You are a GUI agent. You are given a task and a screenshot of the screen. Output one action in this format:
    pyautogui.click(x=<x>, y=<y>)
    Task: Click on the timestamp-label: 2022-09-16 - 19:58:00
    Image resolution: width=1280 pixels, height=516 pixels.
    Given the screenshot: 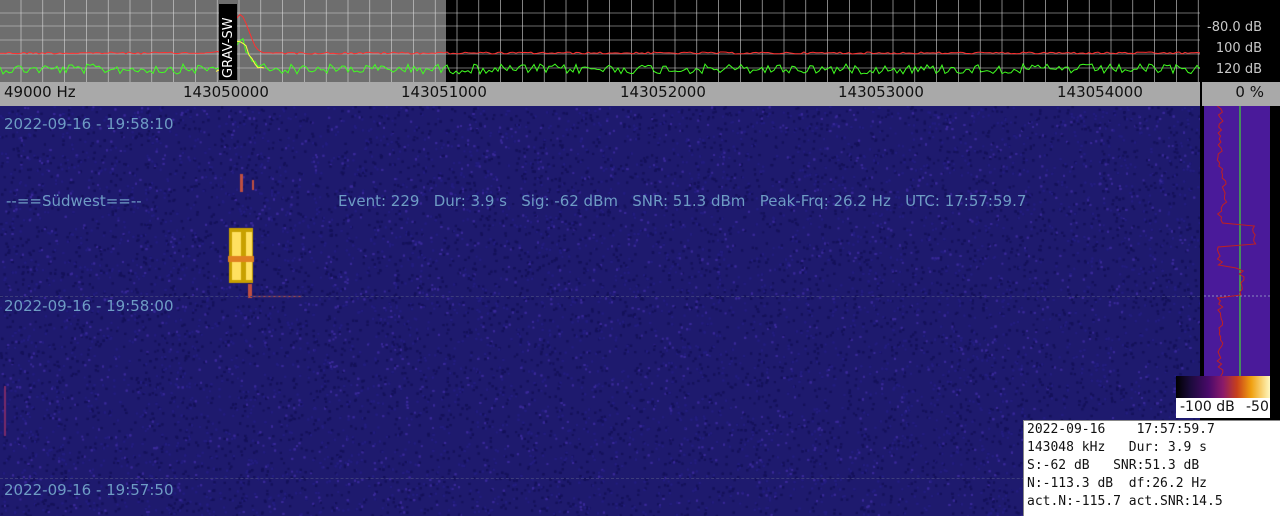 What is the action you would take?
    pyautogui.click(x=89, y=306)
    